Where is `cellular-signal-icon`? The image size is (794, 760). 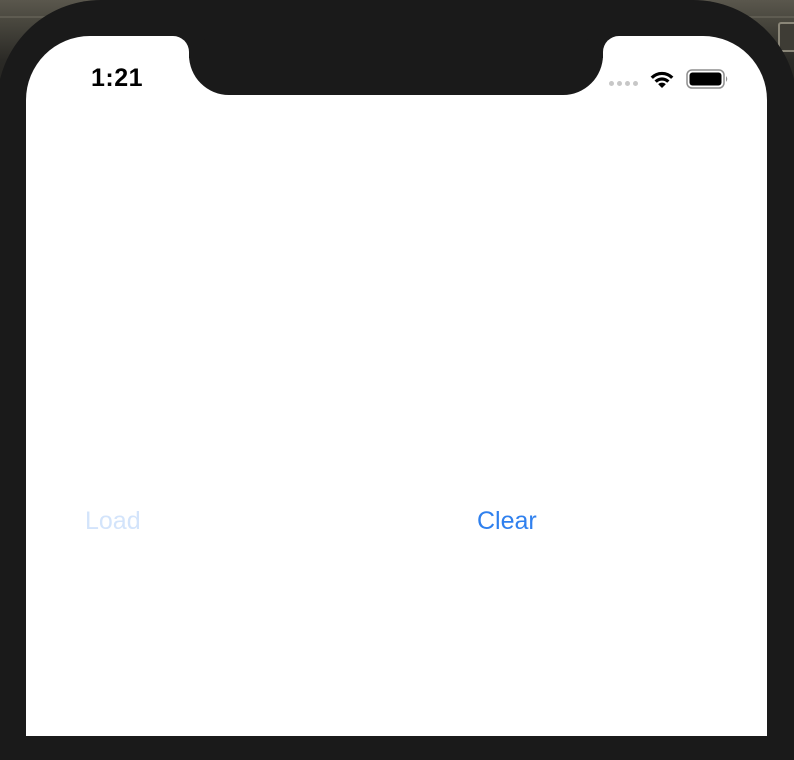 cellular-signal-icon is located at coordinates (623, 83).